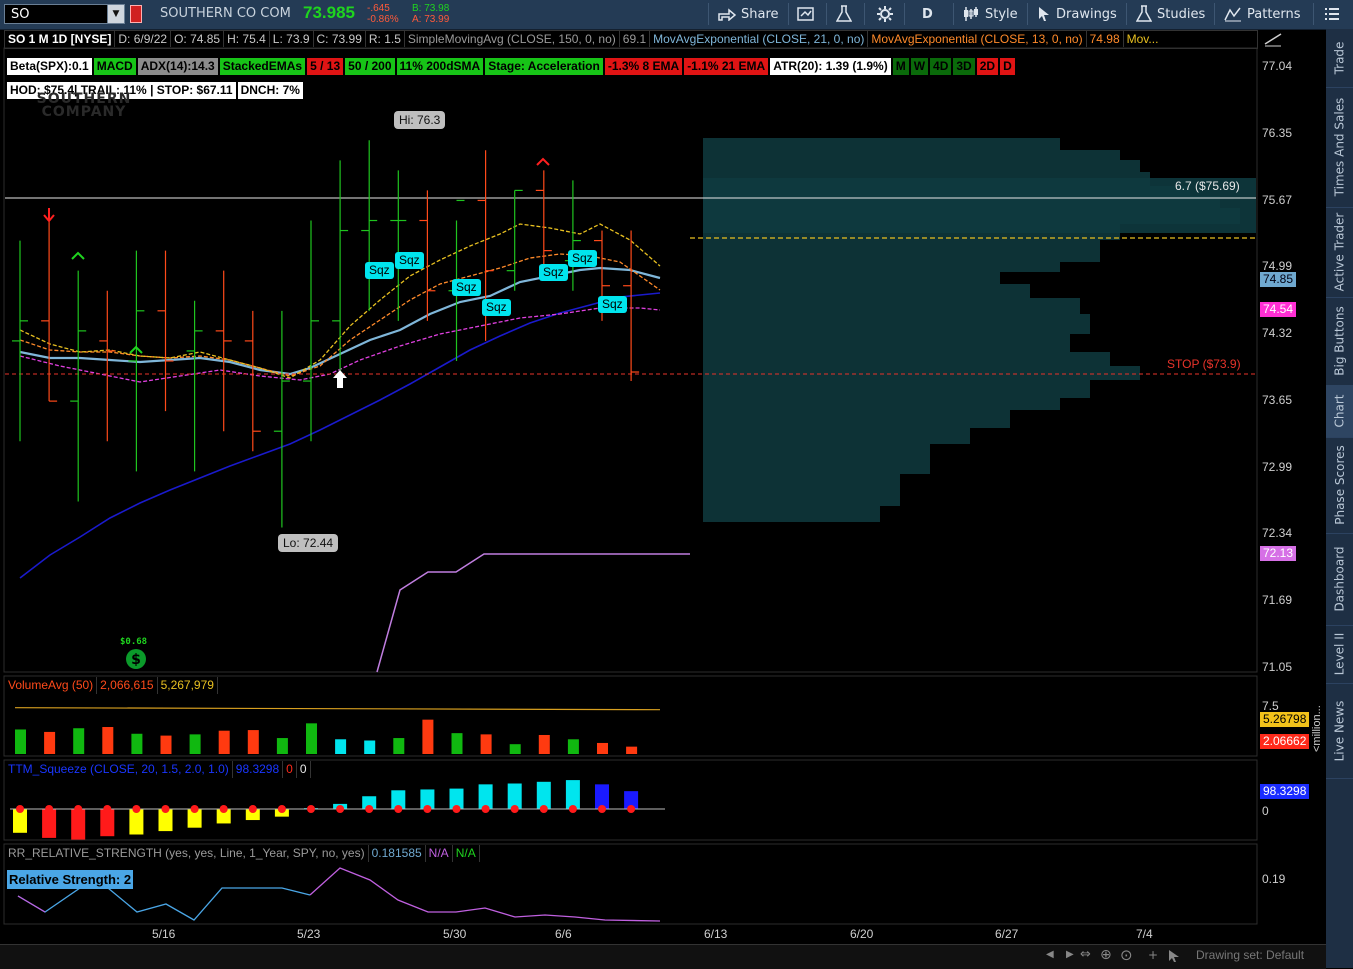  Describe the element at coordinates (1278, 279) in the screenshot. I see `last-price-tag: 74.85` at that location.